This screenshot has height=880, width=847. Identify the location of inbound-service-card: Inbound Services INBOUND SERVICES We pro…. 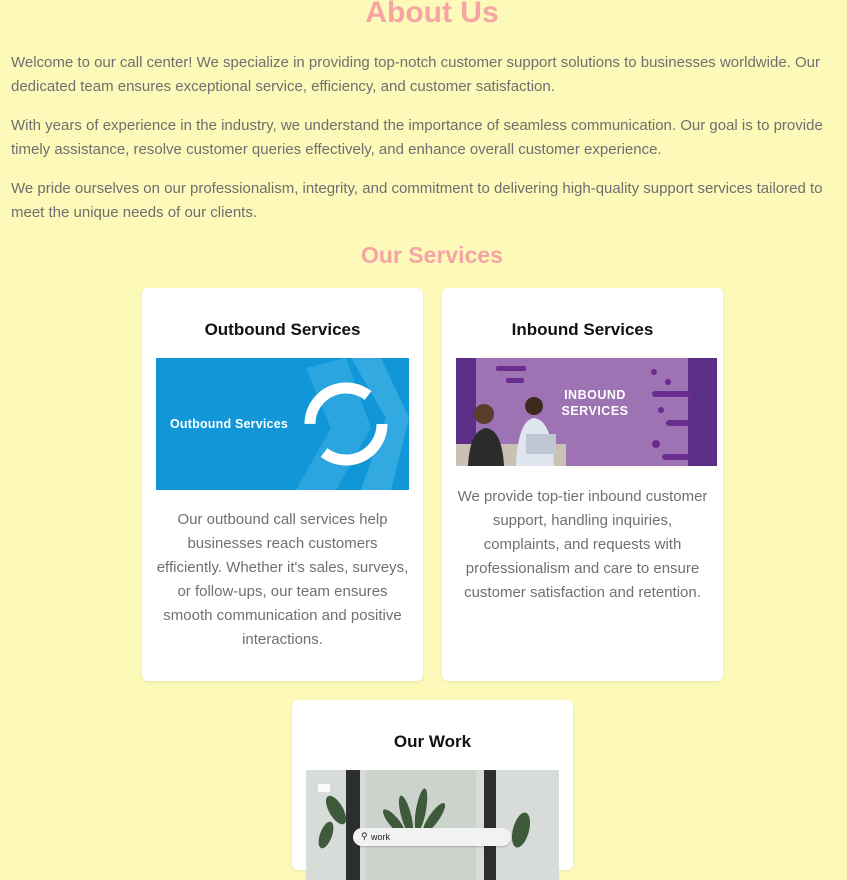
(582, 484).